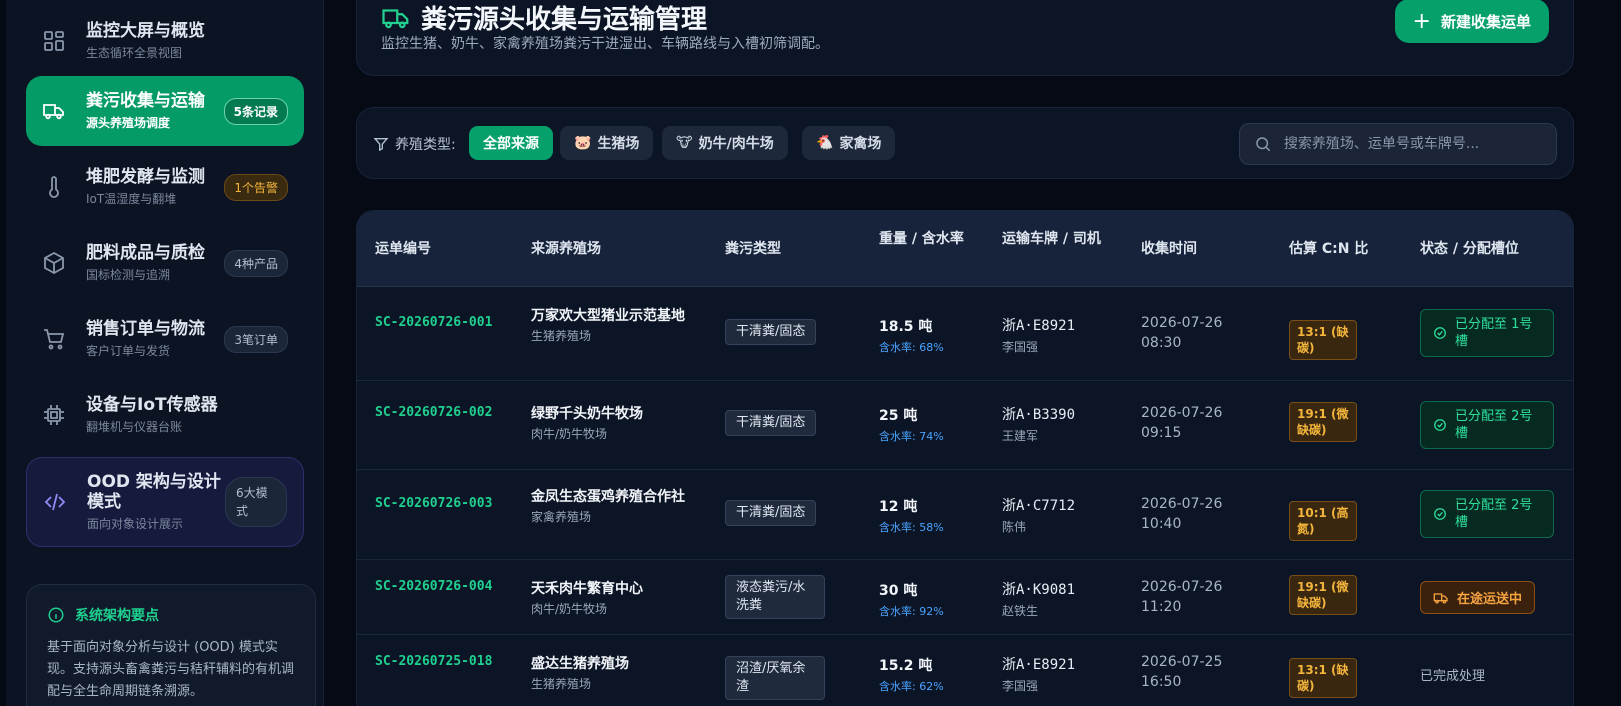 The image size is (1621, 706). What do you see at coordinates (255, 111) in the screenshot?
I see `count-badge: 5条记录` at bounding box center [255, 111].